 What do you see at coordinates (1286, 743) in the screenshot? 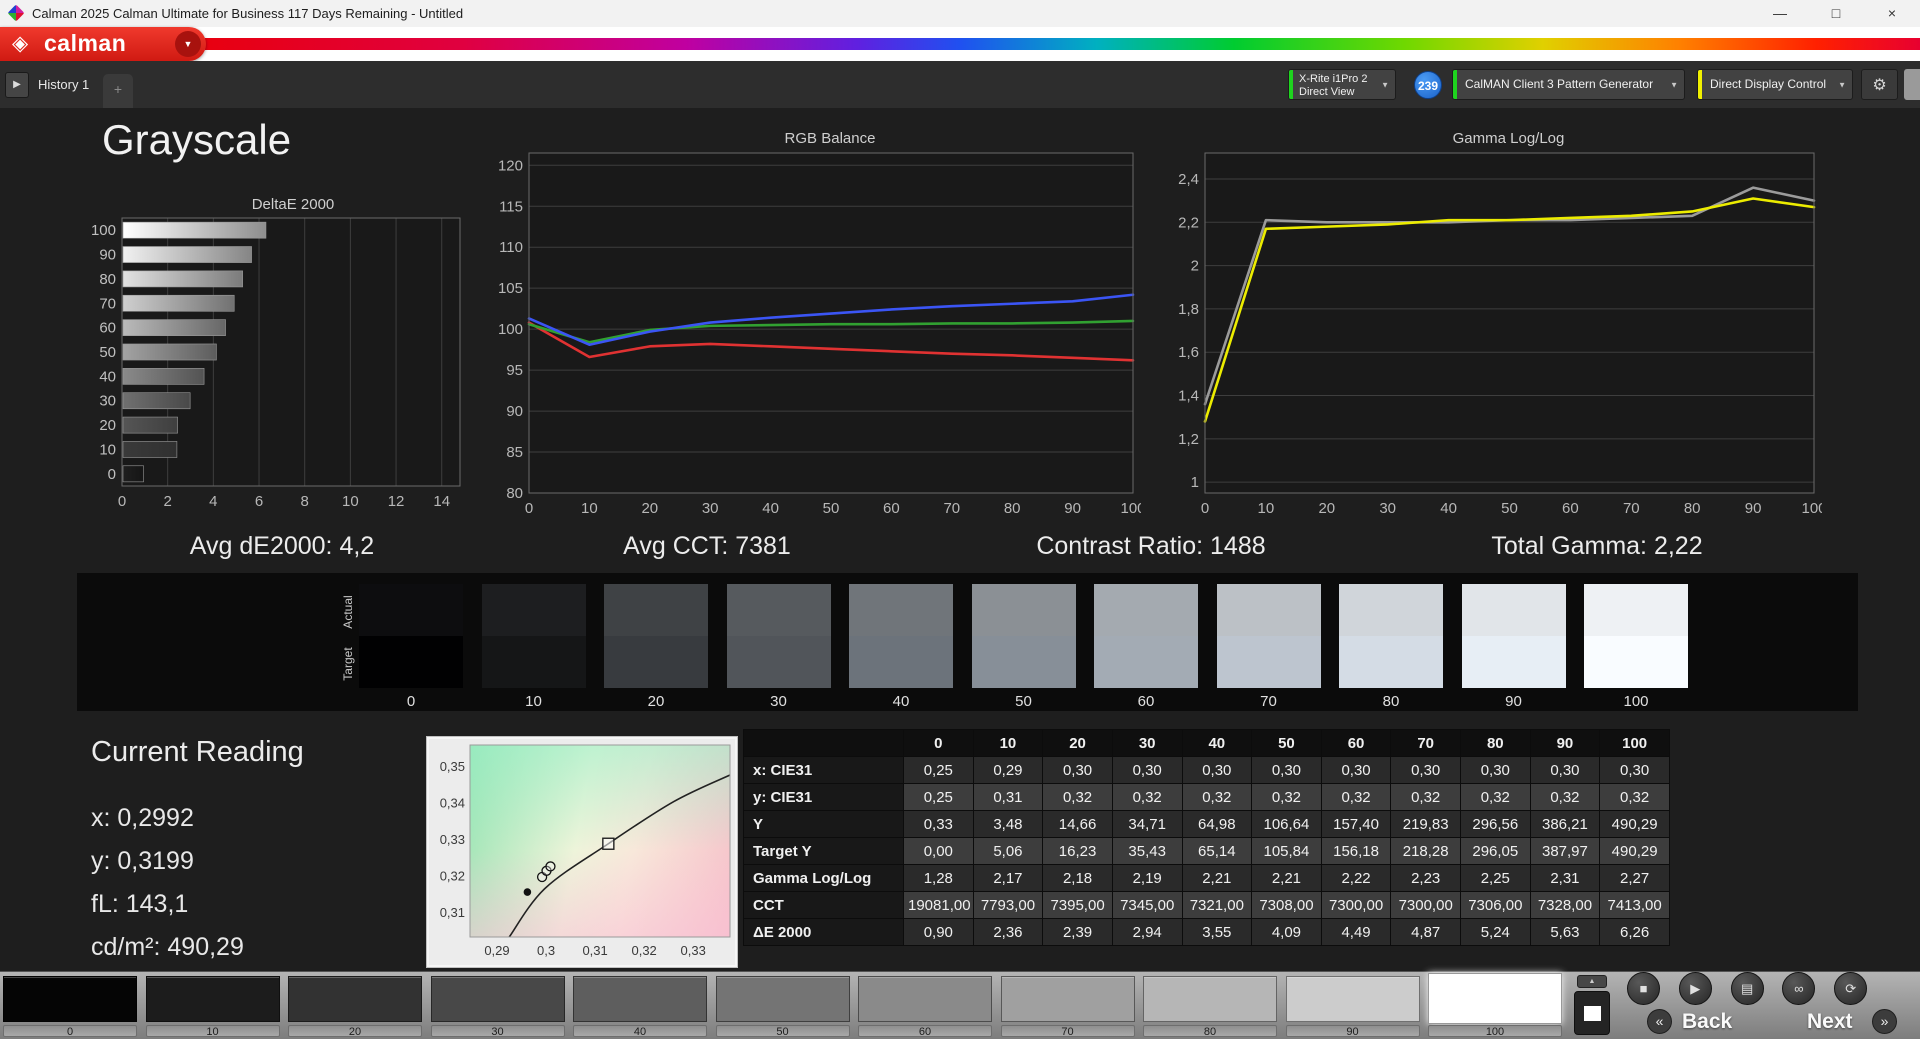
I see `table-column-header: 50` at bounding box center [1286, 743].